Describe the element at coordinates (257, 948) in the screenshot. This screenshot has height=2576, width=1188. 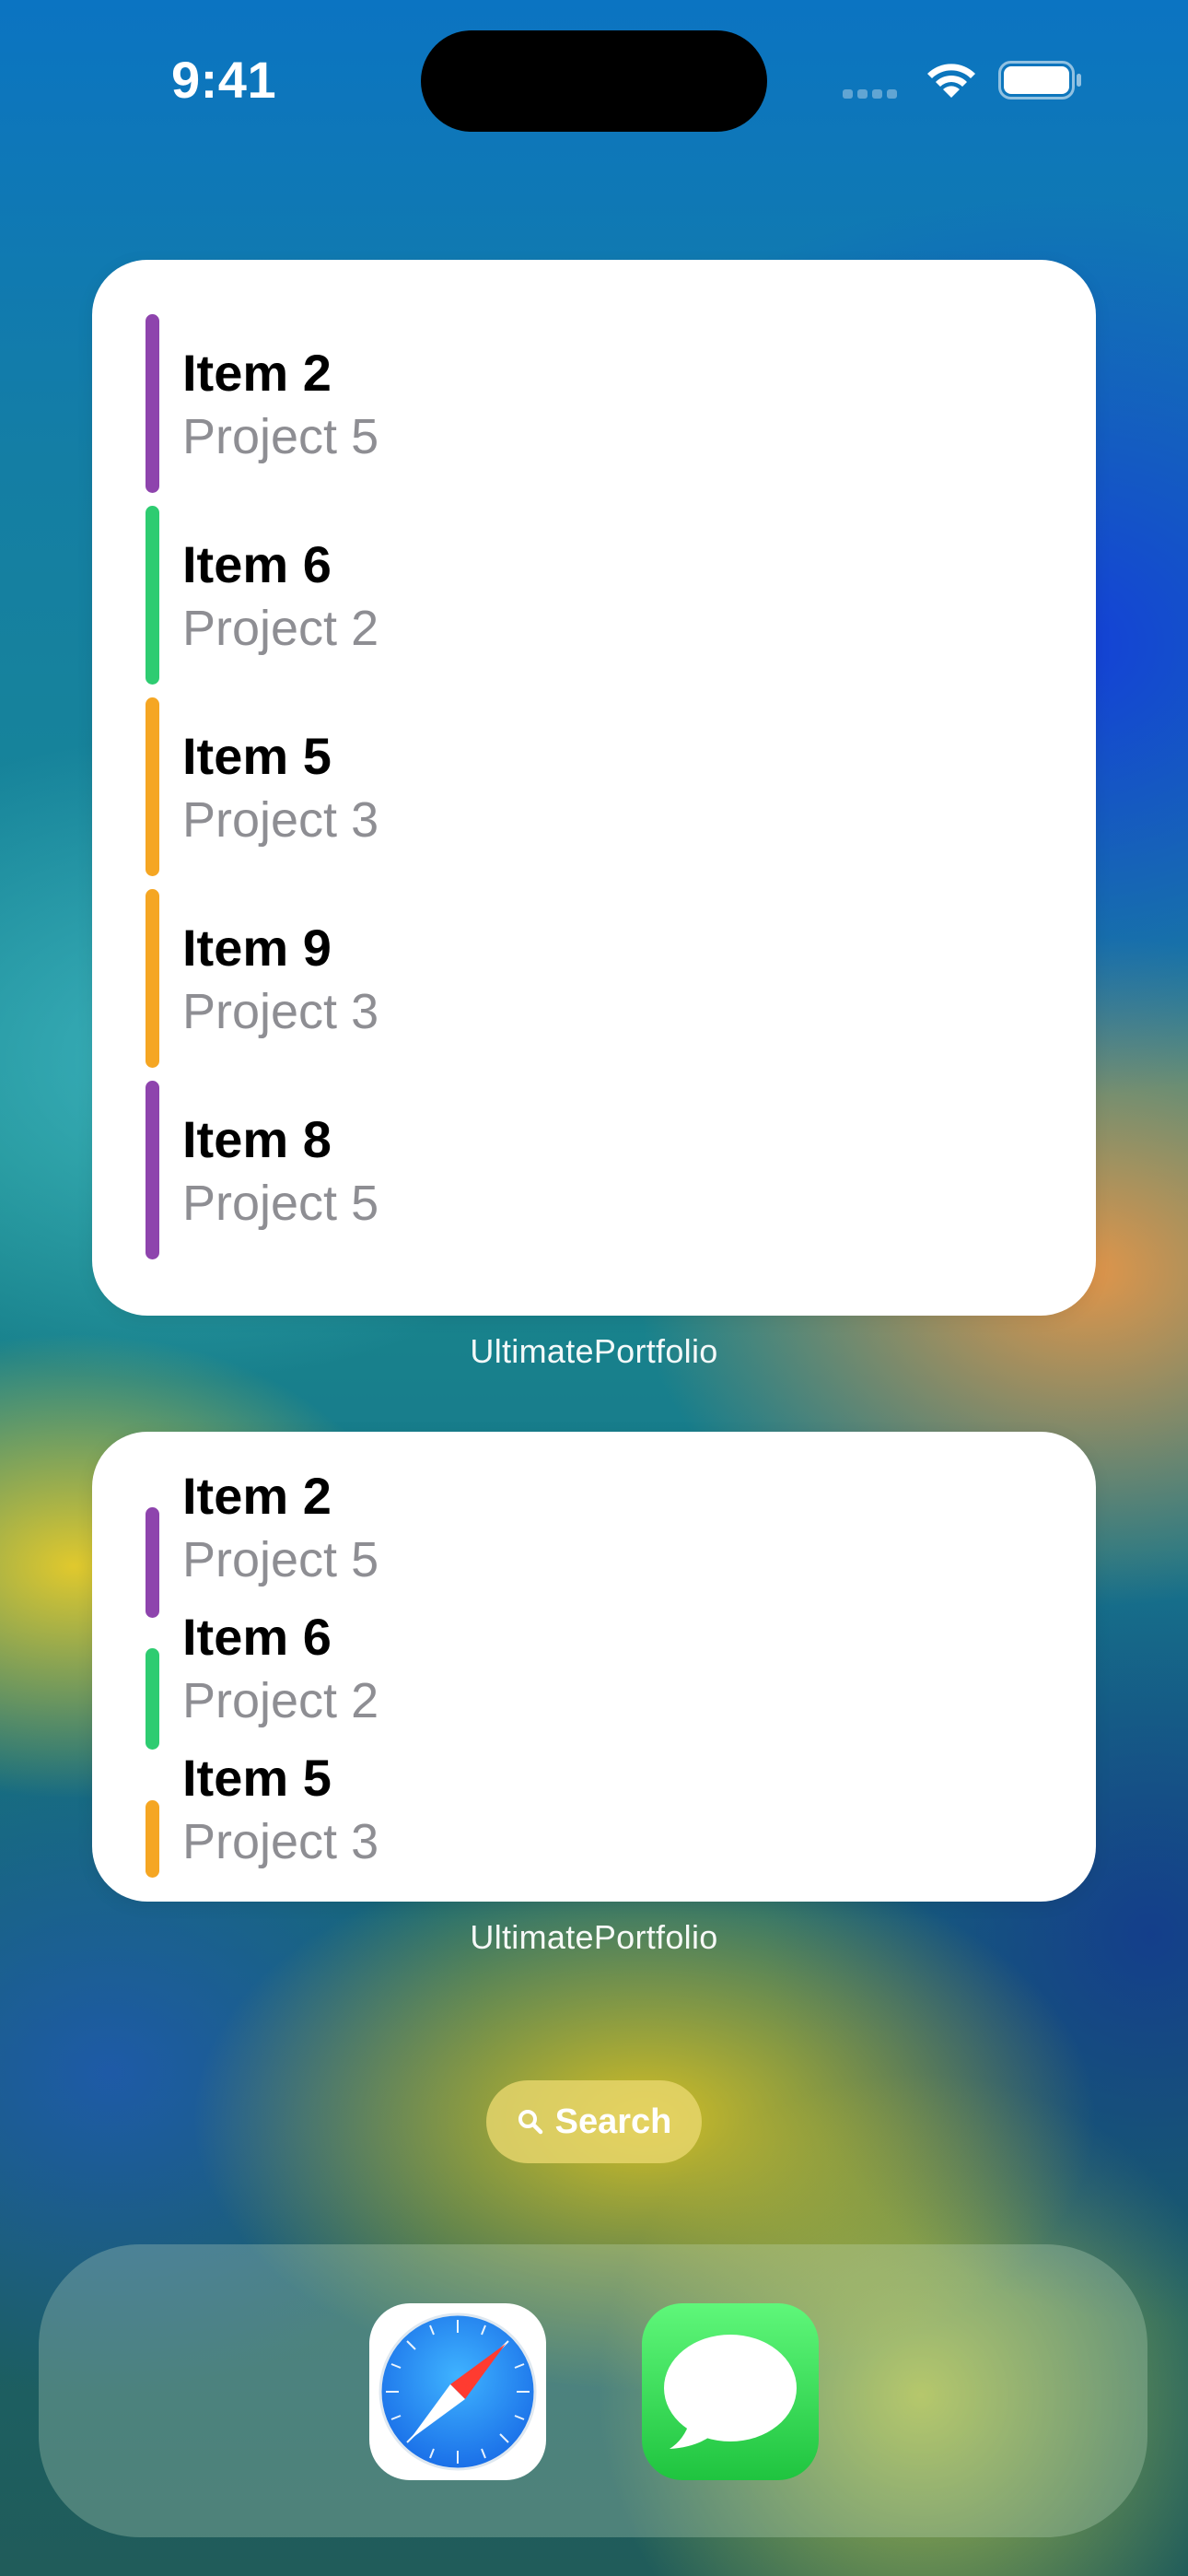
I see `item-title: Item 9` at that location.